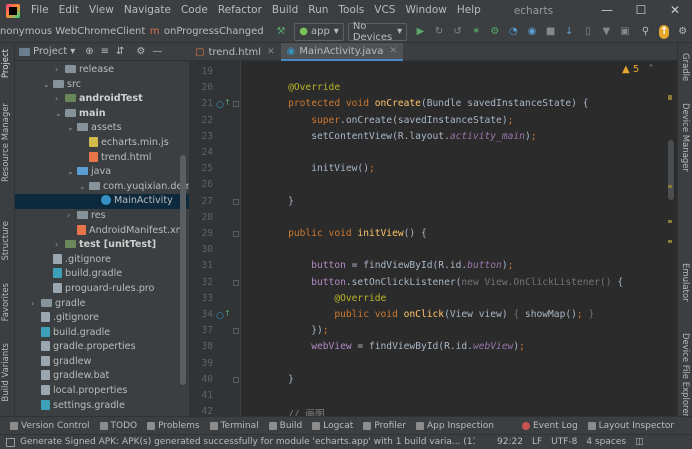  Describe the element at coordinates (550, 32) in the screenshot. I see `stop-icon: ■` at that location.